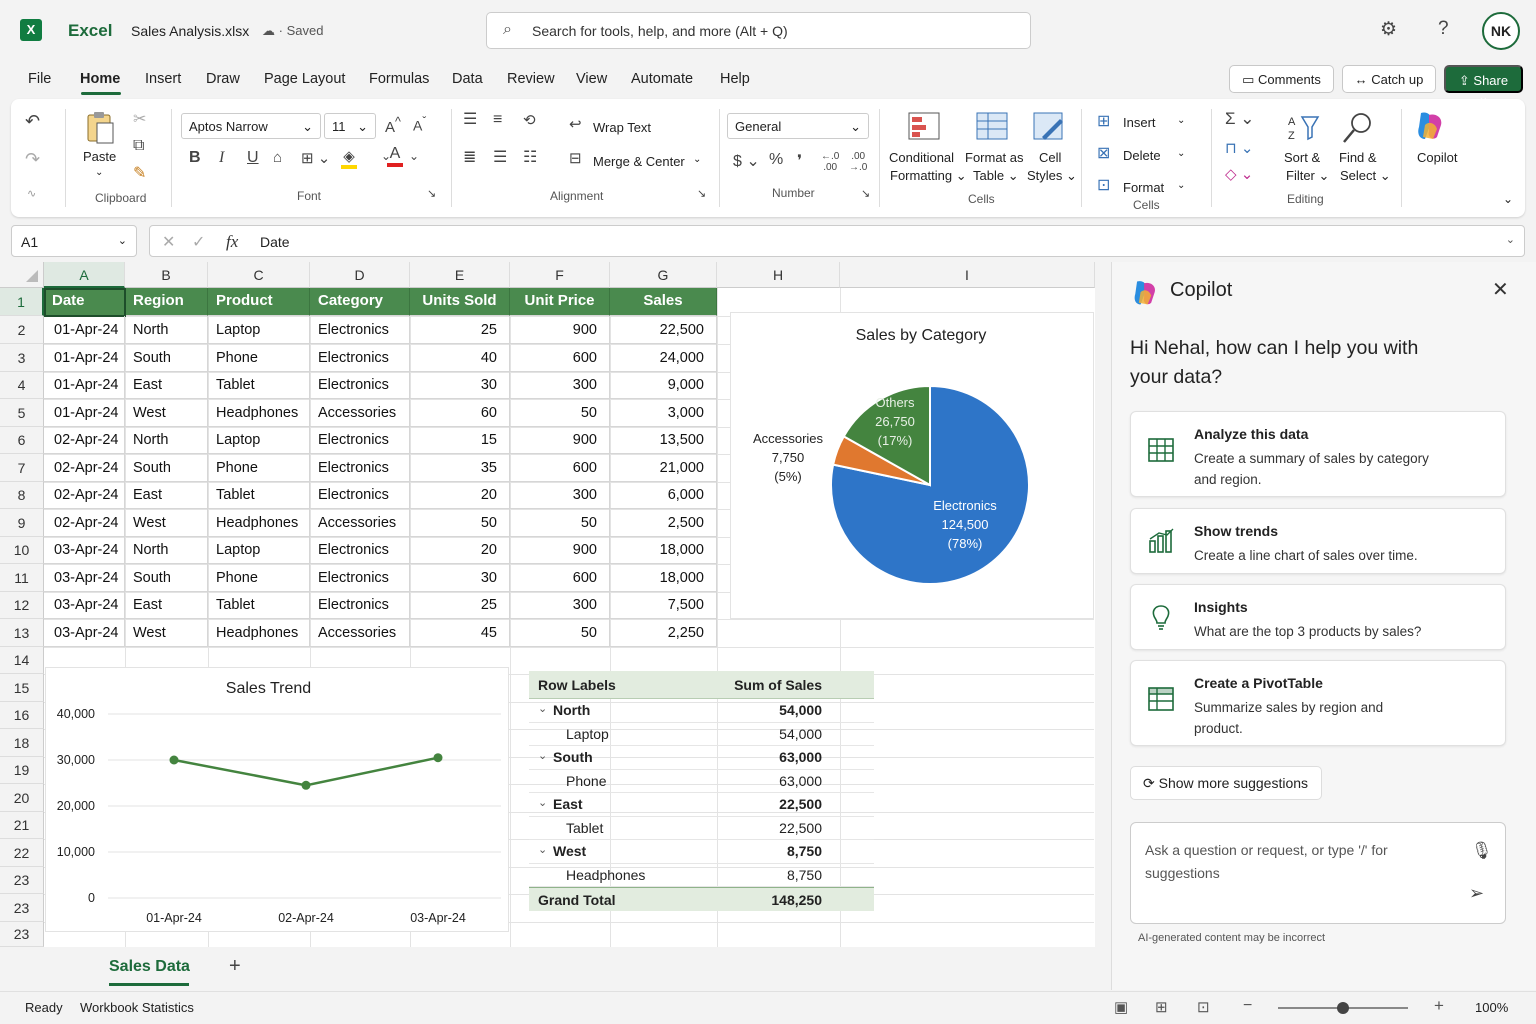  Describe the element at coordinates (22, 550) in the screenshot. I see `row-header: 10` at that location.